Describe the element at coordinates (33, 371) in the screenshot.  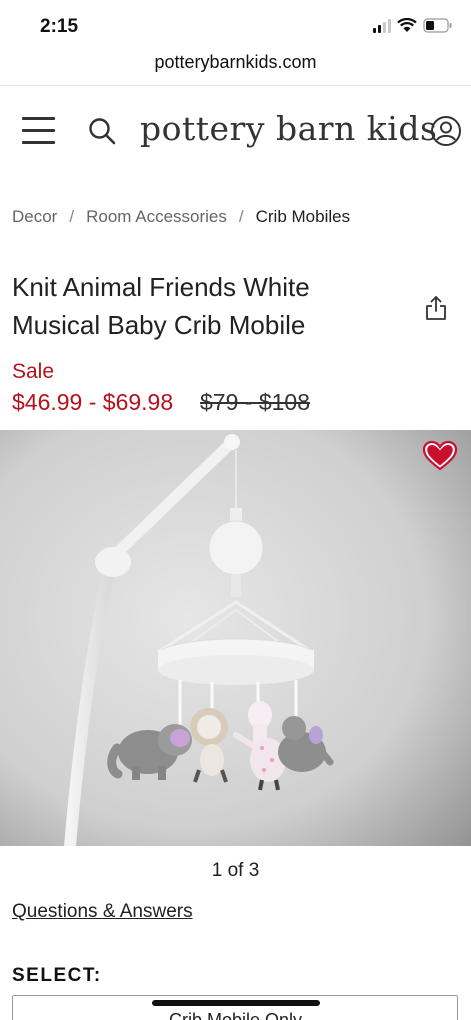
I see `sale-label: Sale` at that location.